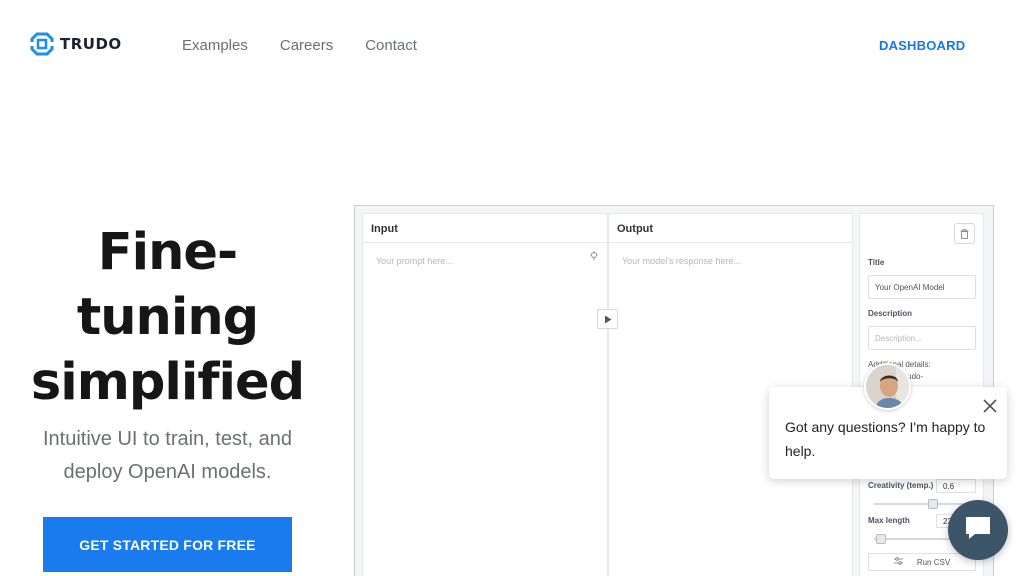 Image resolution: width=1024 pixels, height=576 pixels. What do you see at coordinates (167, 252) in the screenshot?
I see `hero-title-line: Fine-` at bounding box center [167, 252].